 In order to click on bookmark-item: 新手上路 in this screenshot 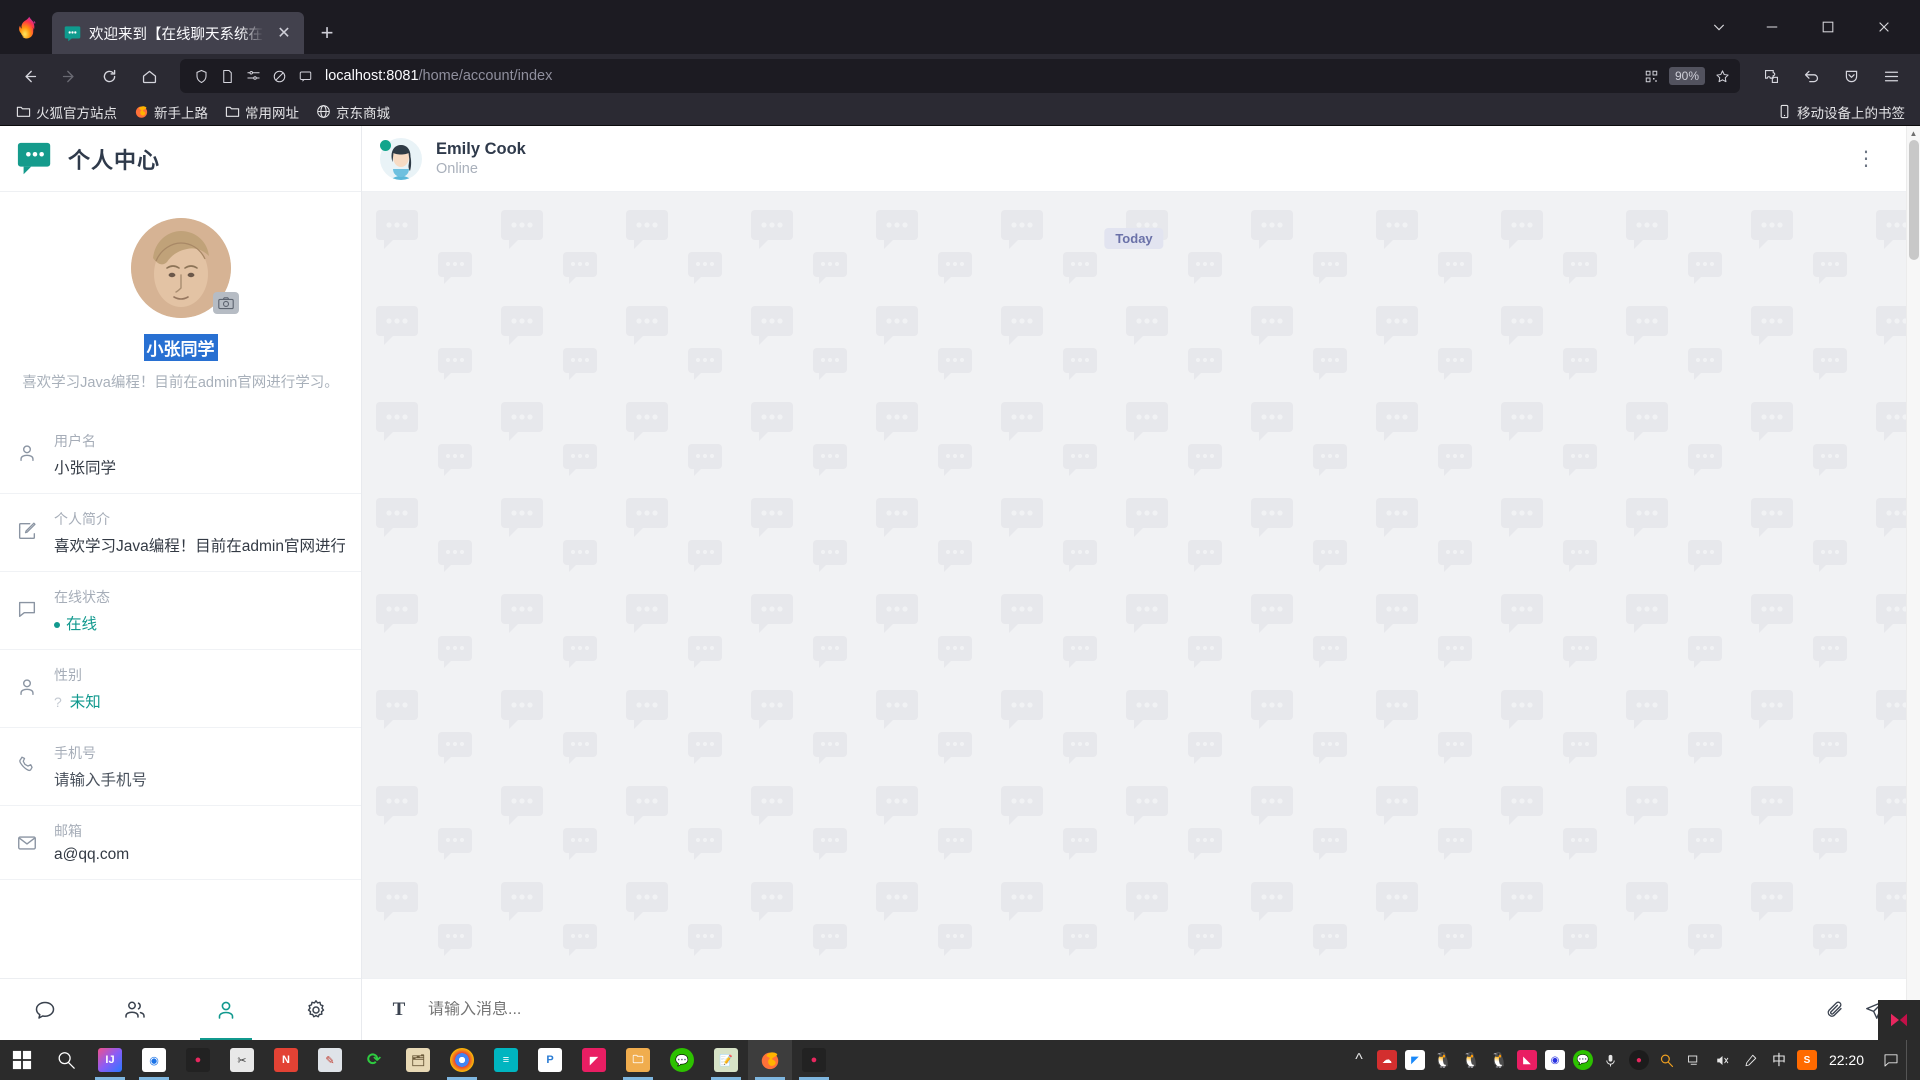, I will do `click(170, 112)`.